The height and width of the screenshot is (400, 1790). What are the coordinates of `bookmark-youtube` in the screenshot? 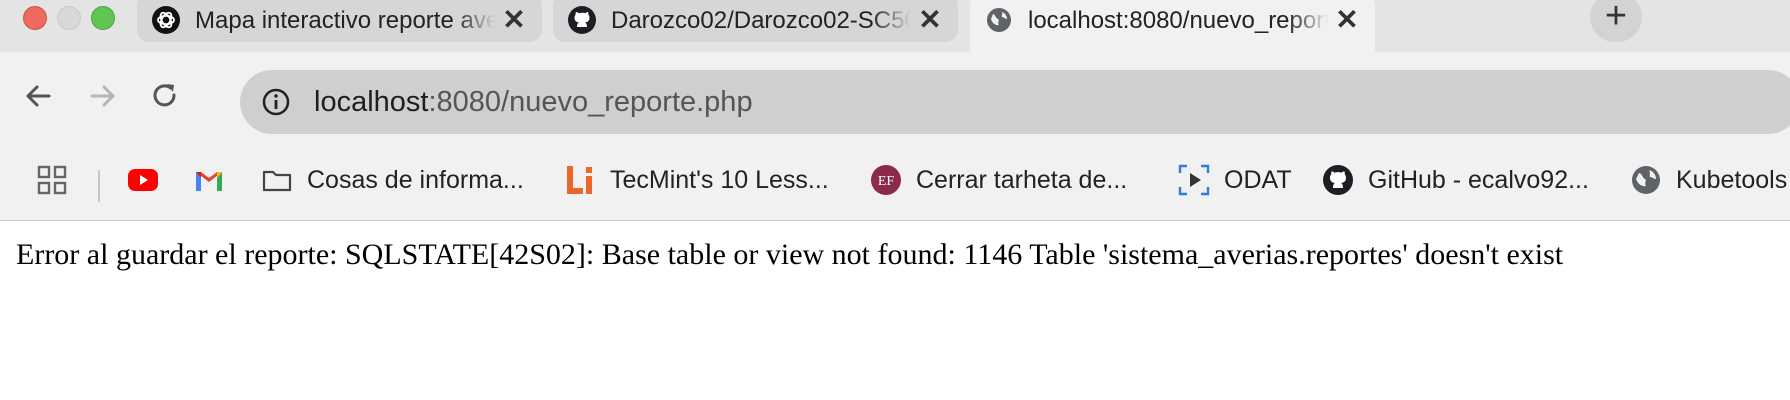 It's located at (144, 180).